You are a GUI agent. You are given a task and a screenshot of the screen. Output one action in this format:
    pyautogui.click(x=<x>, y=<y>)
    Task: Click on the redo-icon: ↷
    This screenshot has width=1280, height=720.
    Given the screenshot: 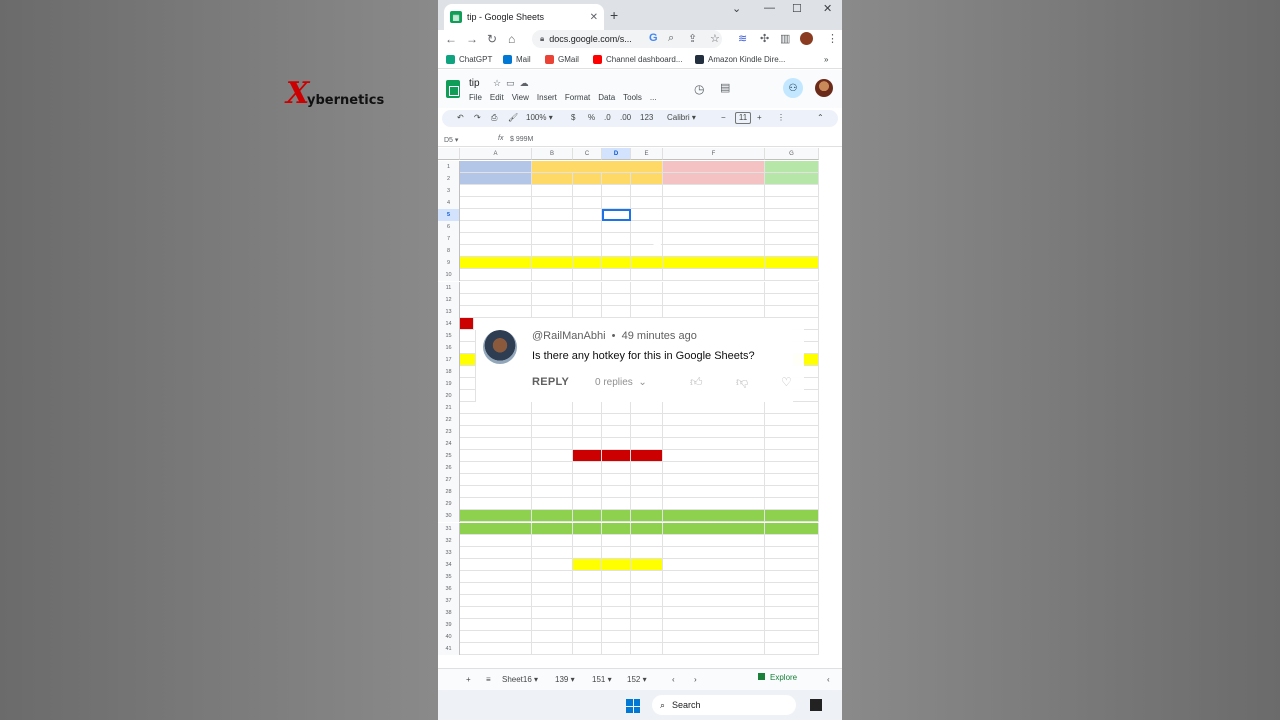 What is the action you would take?
    pyautogui.click(x=477, y=117)
    